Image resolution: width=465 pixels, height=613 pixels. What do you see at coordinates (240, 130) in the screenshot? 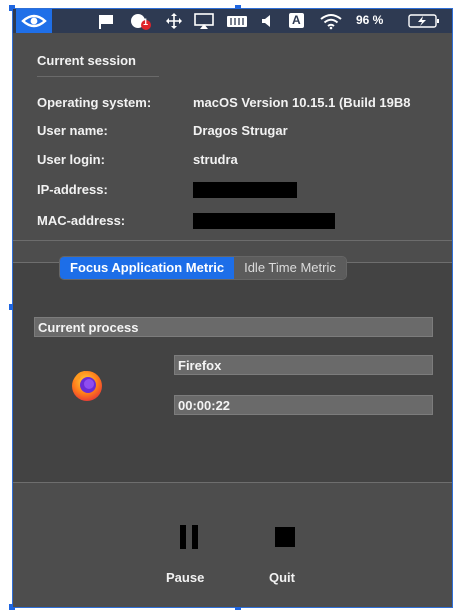
I see `username-value: Dragos Strugar` at bounding box center [240, 130].